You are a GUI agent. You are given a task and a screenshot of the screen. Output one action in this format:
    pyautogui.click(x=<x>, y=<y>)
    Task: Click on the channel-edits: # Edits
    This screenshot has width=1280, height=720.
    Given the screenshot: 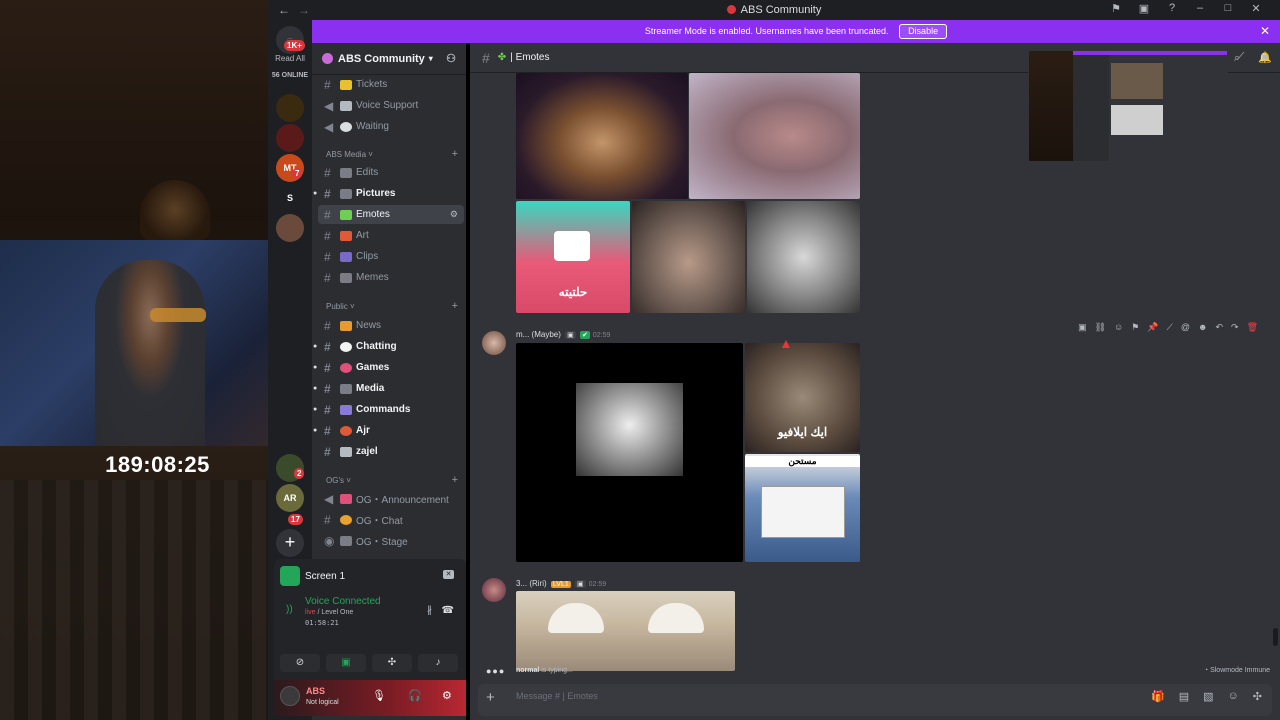 What is the action you would take?
    pyautogui.click(x=391, y=172)
    